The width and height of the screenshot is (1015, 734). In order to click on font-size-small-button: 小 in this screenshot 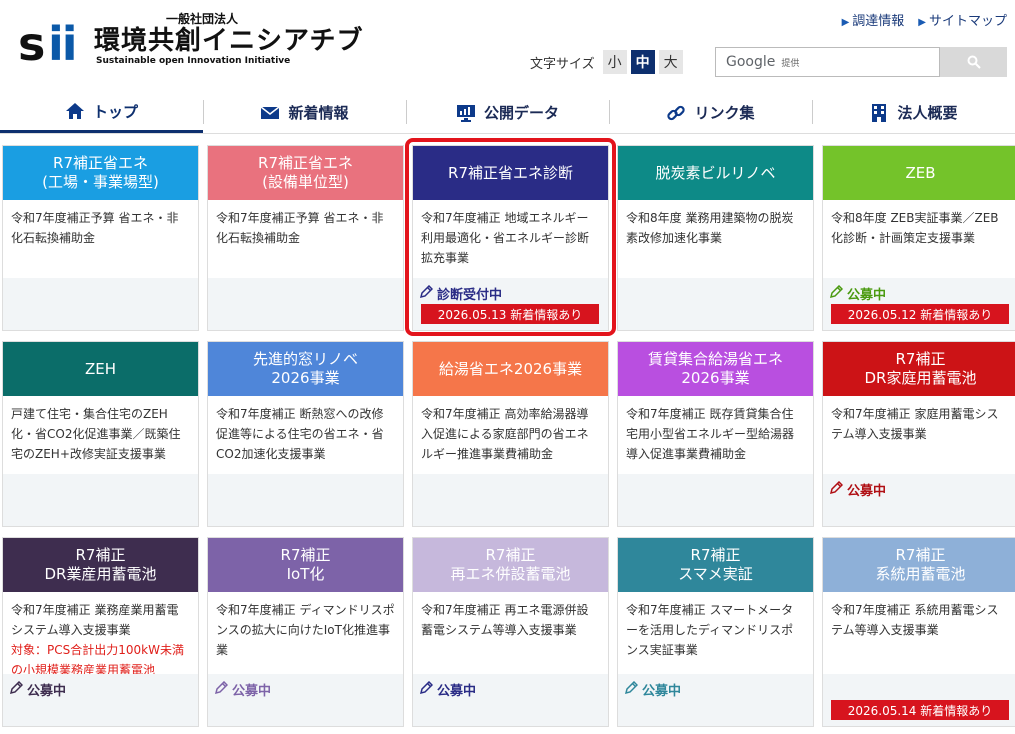, I will do `click(614, 62)`.